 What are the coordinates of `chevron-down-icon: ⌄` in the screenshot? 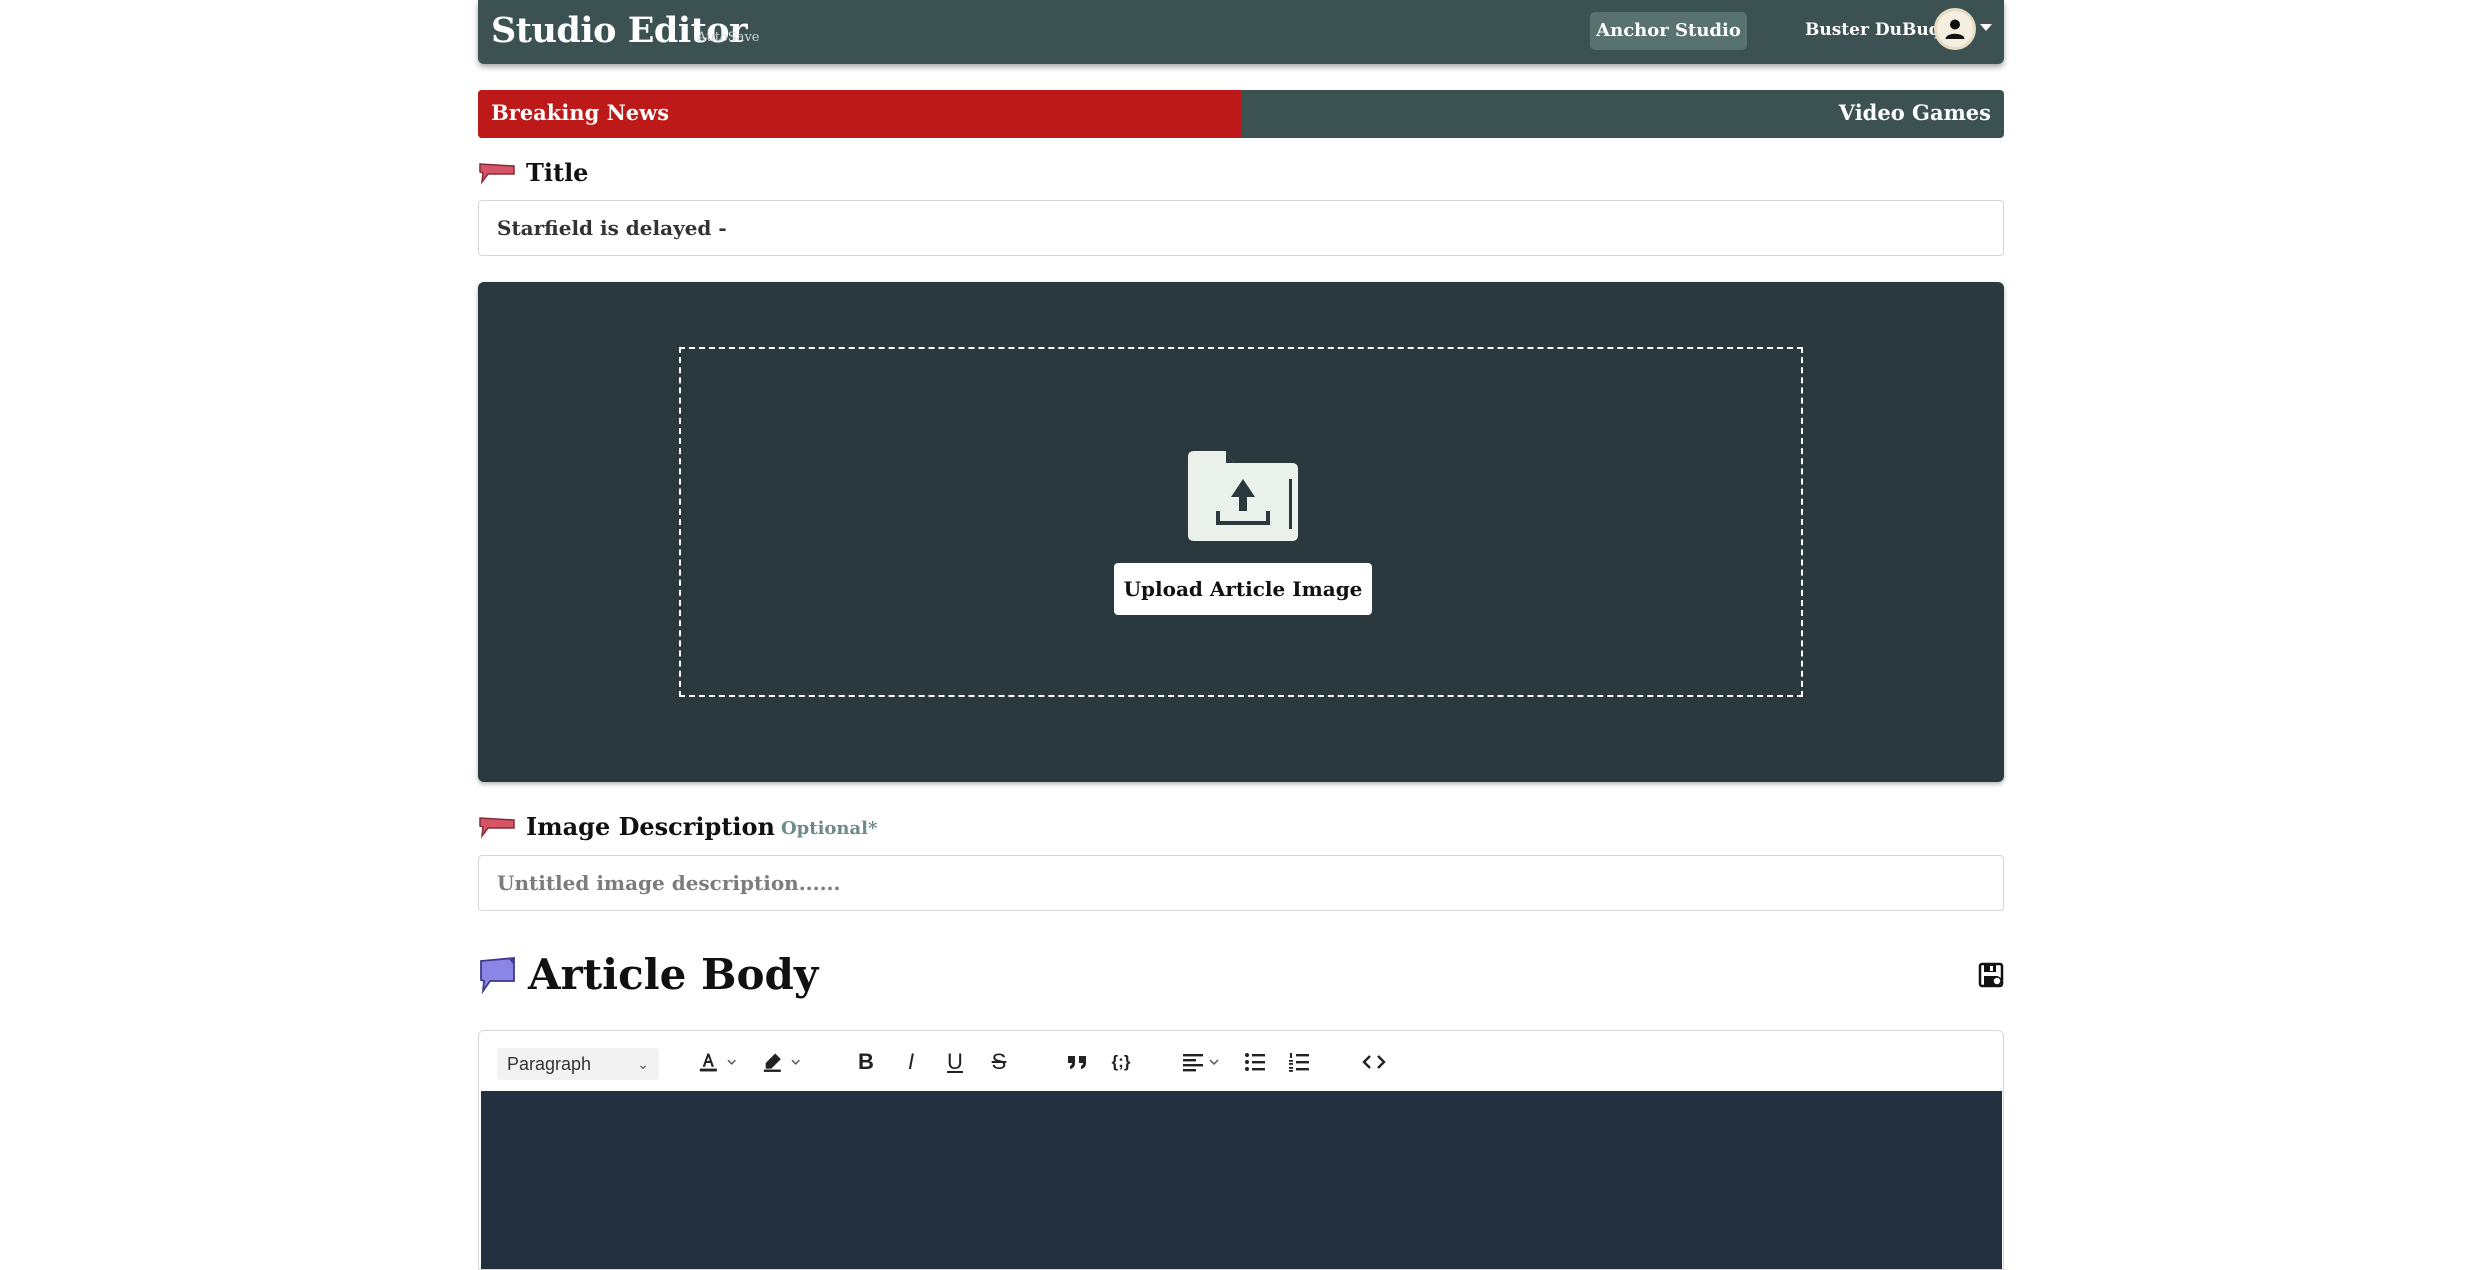 It's located at (643, 1064).